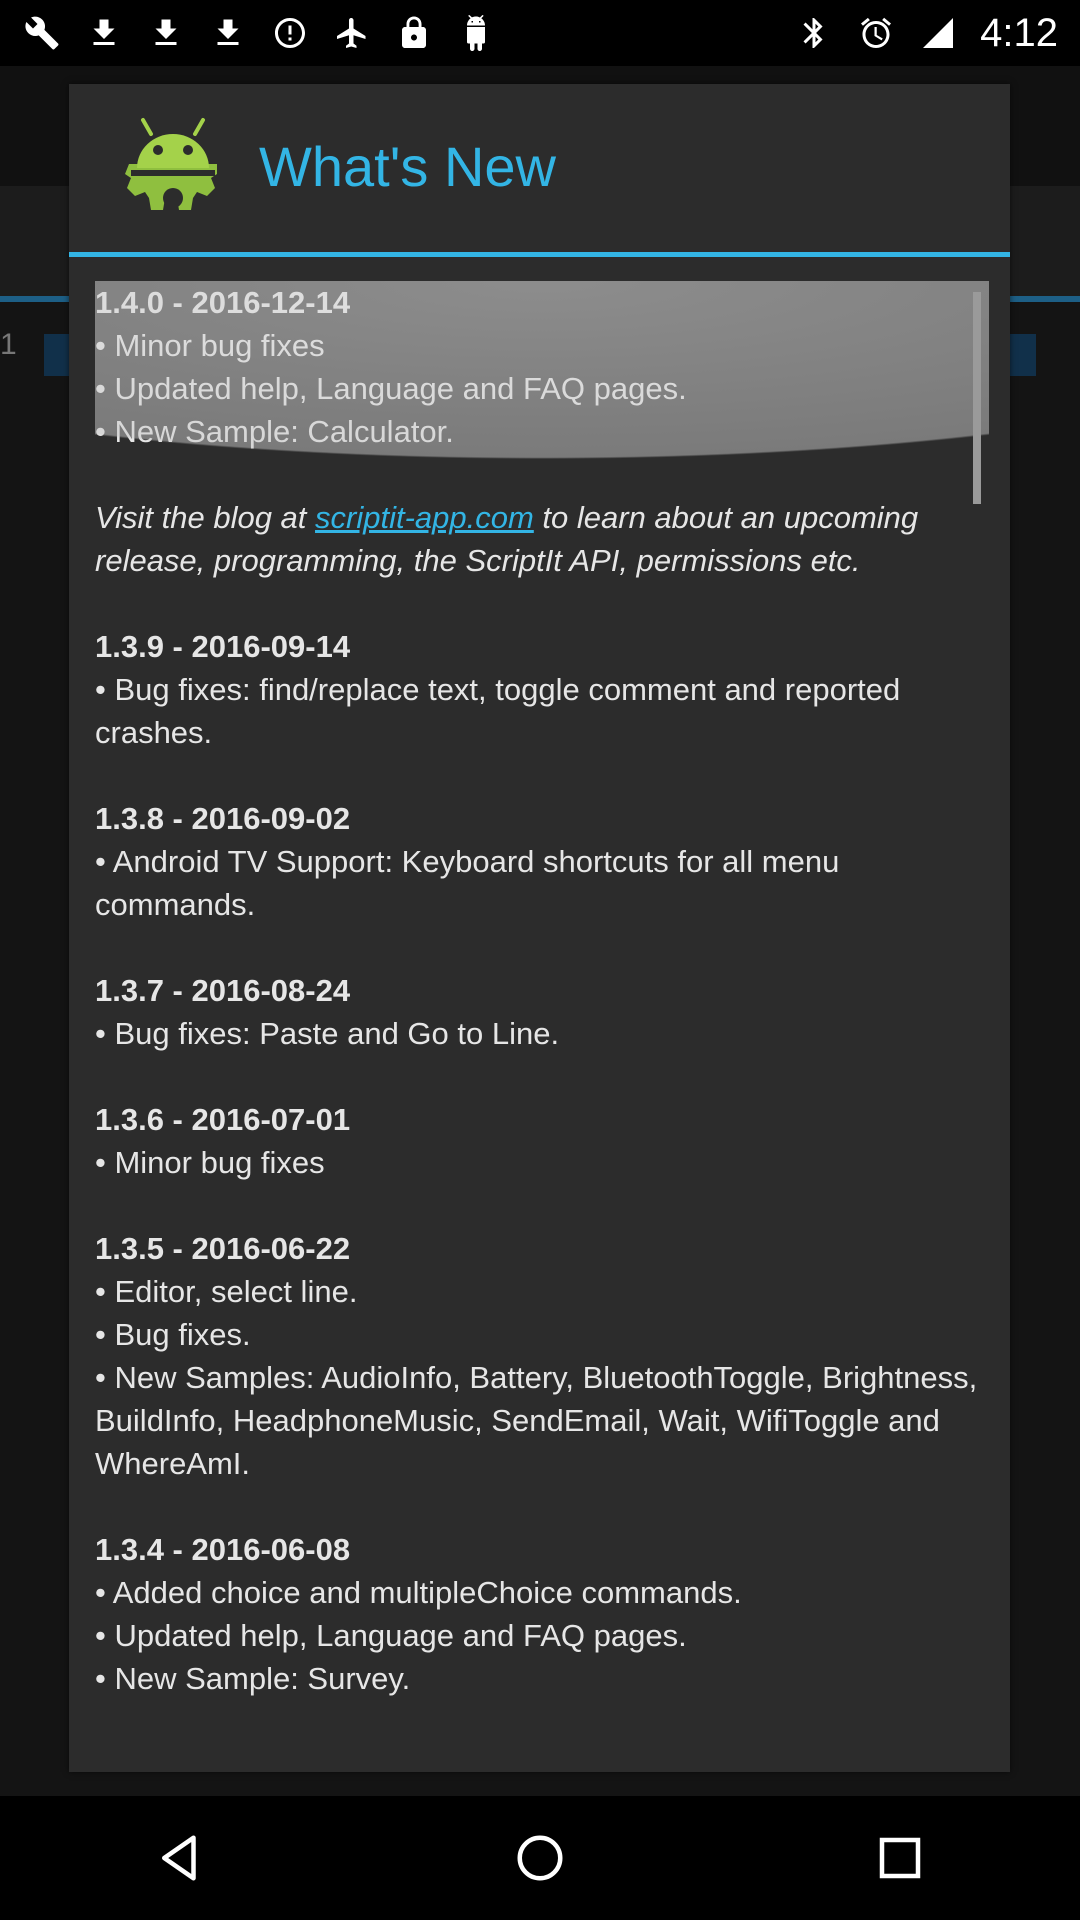 Image resolution: width=1080 pixels, height=1920 pixels. Describe the element at coordinates (290, 33) in the screenshot. I see `do-not-disturb-icon` at that location.